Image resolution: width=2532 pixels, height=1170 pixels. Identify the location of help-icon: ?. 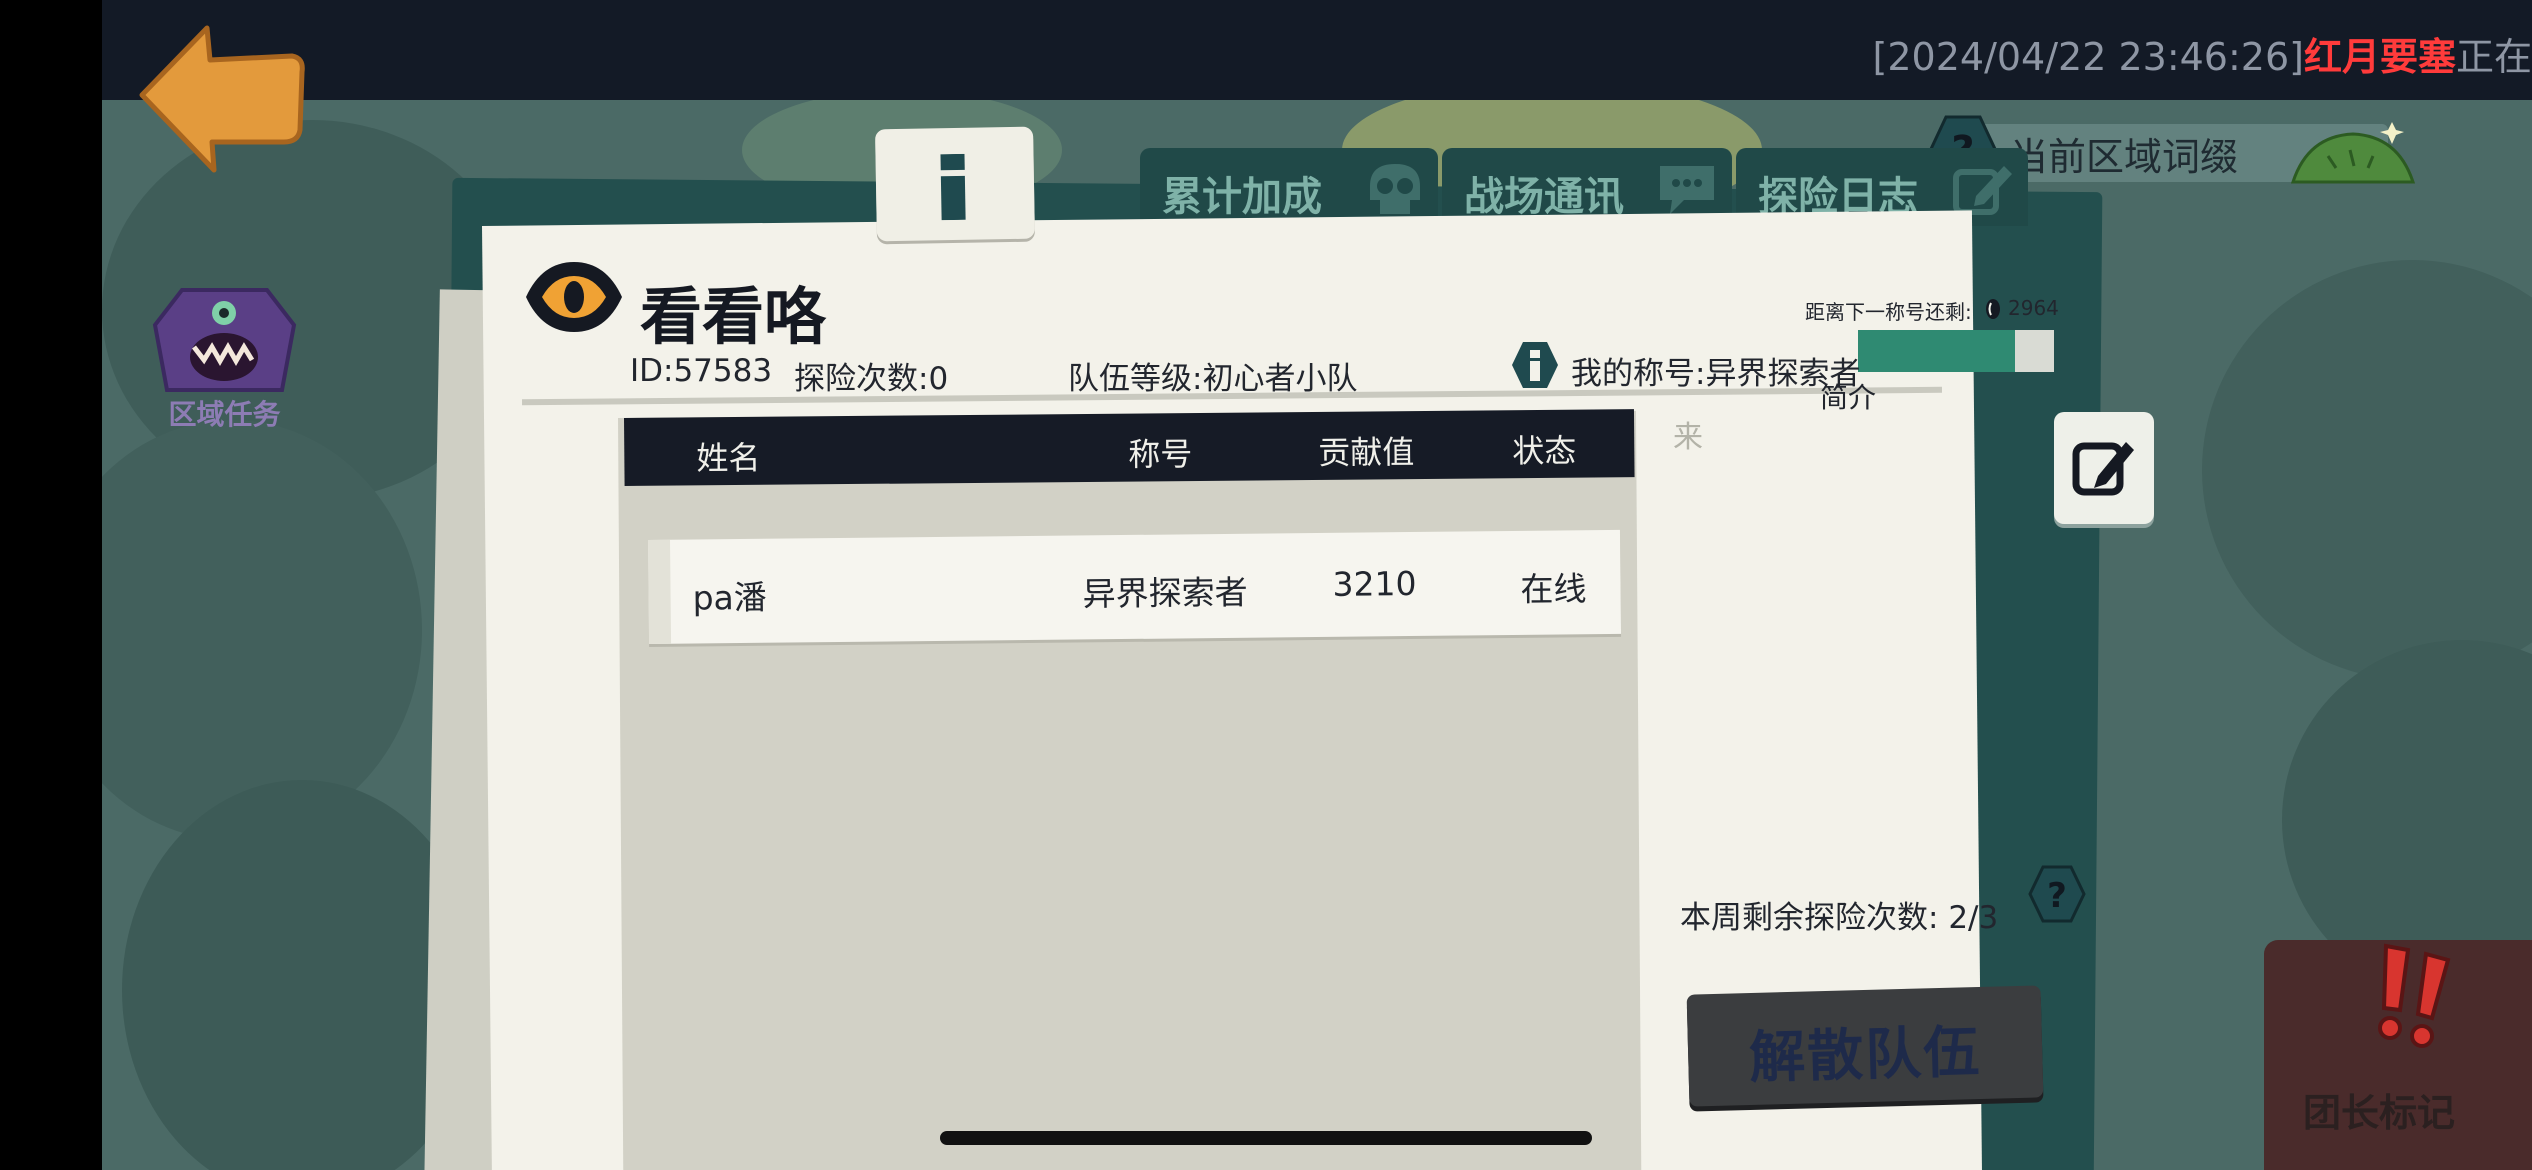
(2057, 894).